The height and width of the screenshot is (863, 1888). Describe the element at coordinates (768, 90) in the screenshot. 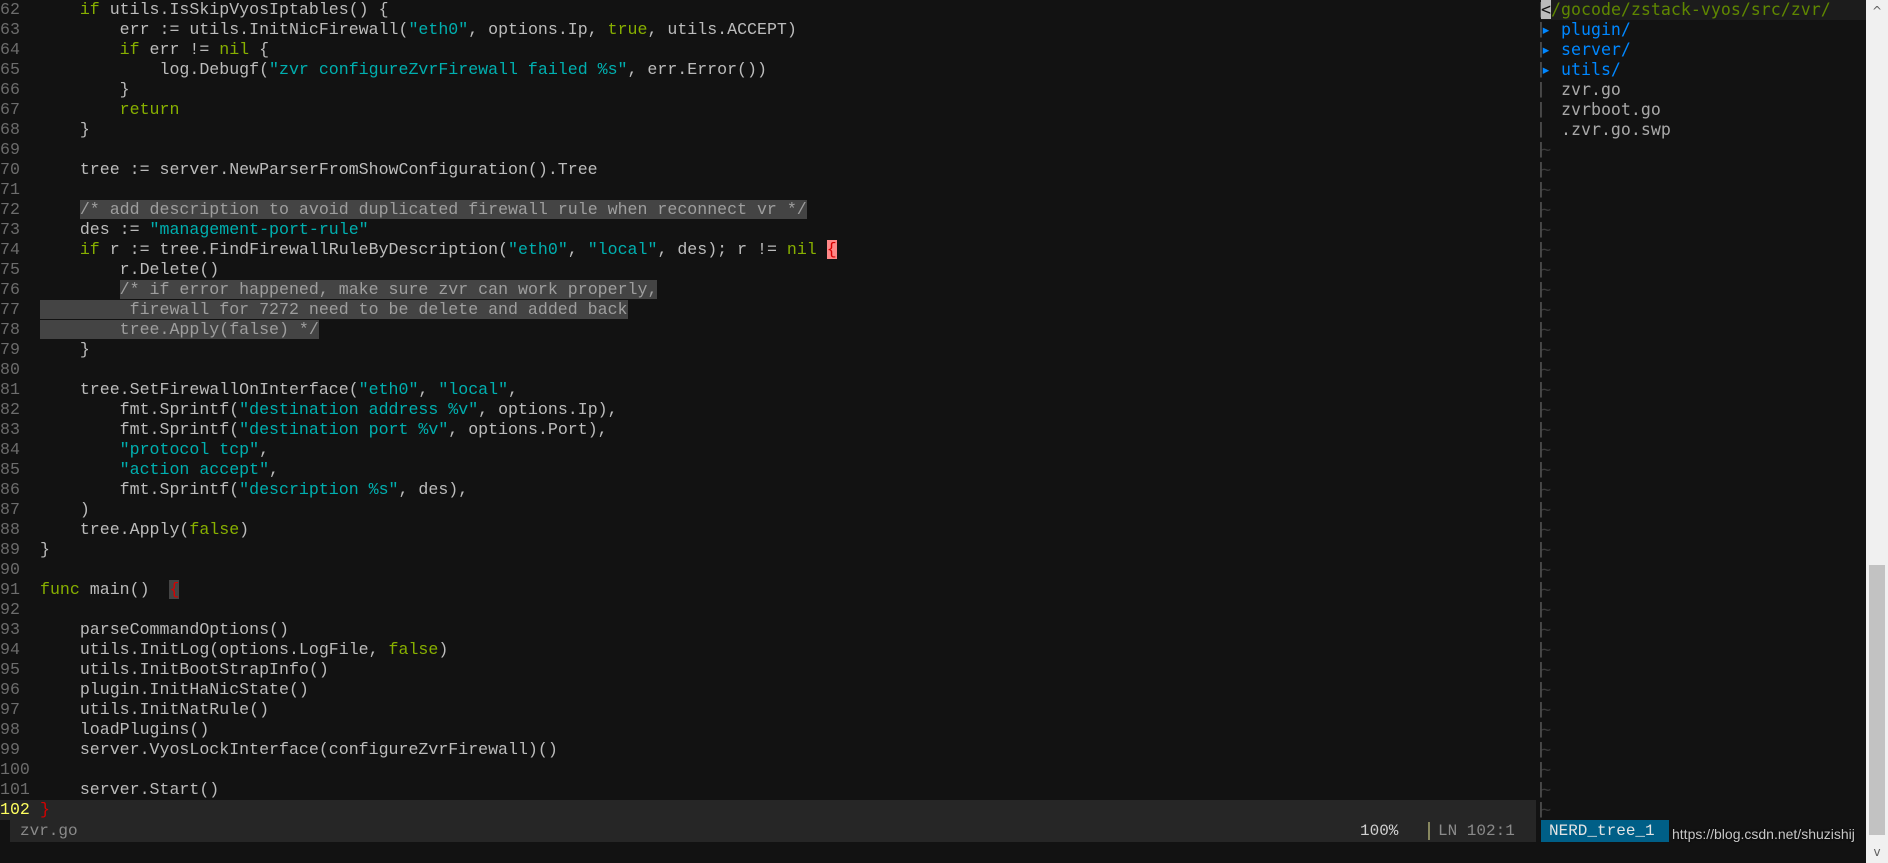

I see `code-line: 66 }` at that location.